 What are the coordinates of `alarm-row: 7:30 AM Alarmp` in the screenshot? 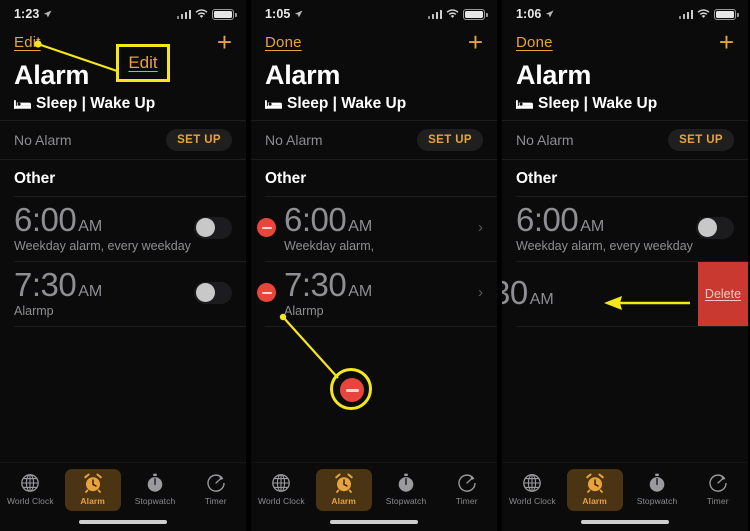 It's located at (123, 294).